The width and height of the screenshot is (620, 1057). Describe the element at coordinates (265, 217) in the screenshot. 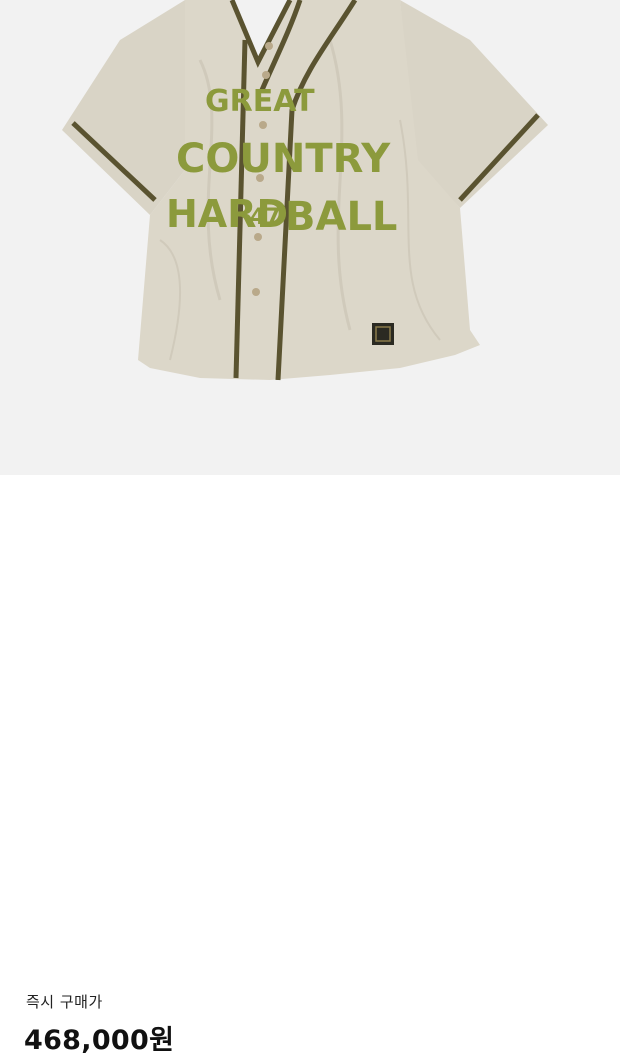

I see `jersey-text-number: 47` at that location.